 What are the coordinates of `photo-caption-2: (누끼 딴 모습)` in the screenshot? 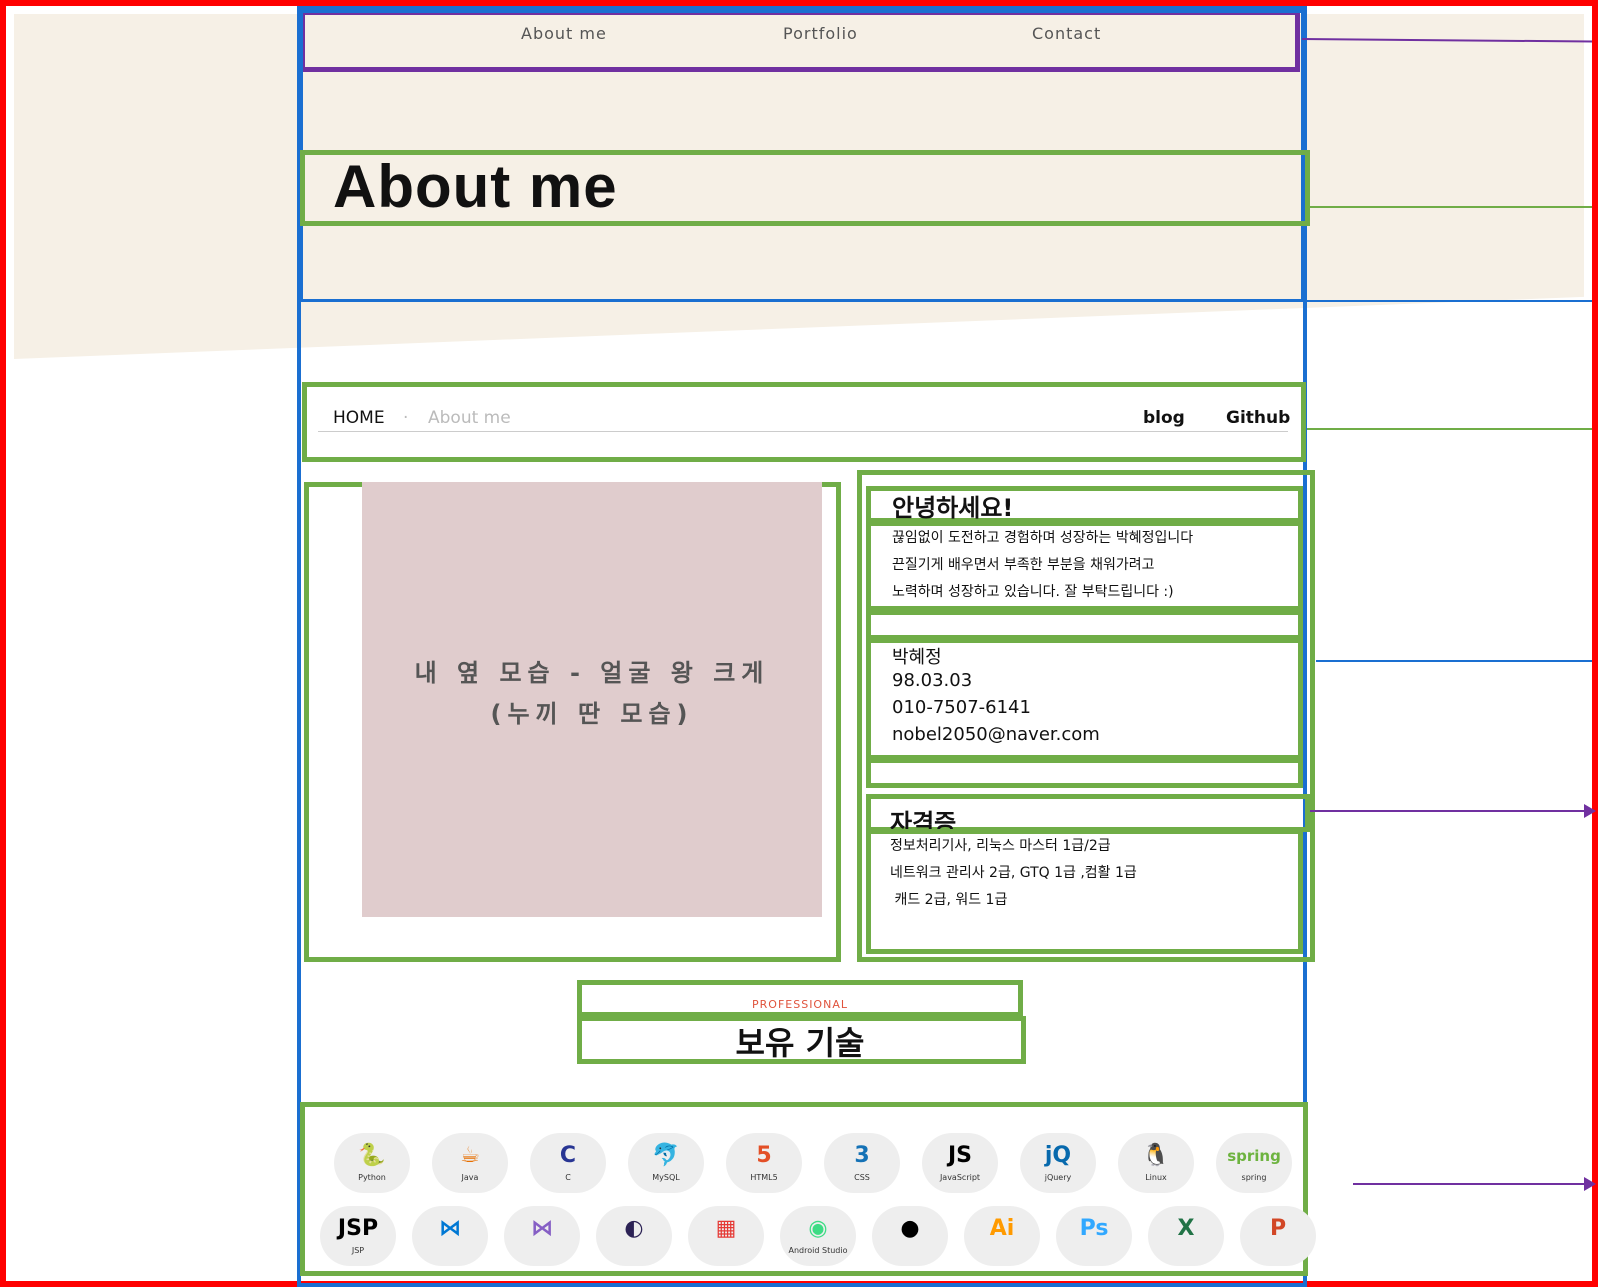 It's located at (592, 714).